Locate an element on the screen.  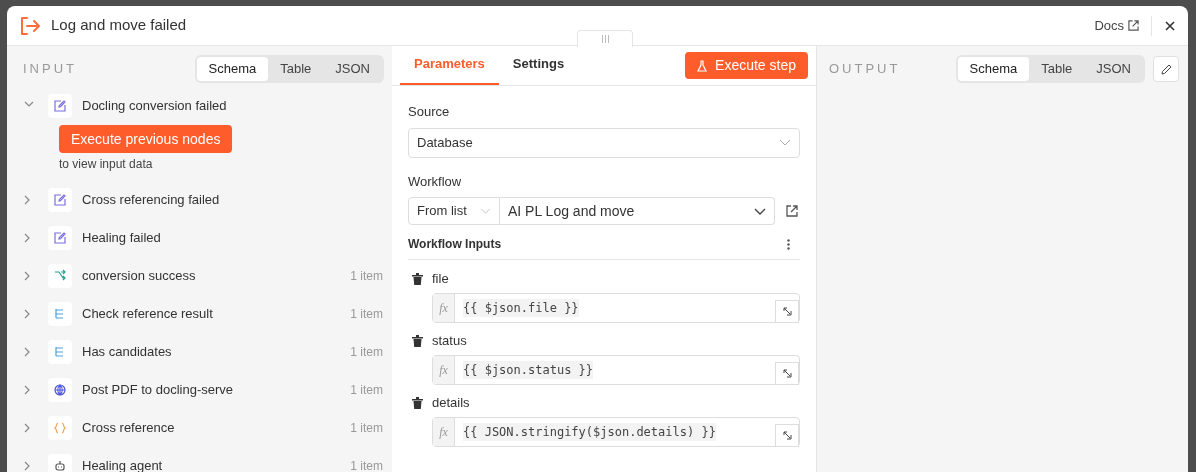
expression-field: fx {{ $json.status }} is located at coordinates (616, 370).